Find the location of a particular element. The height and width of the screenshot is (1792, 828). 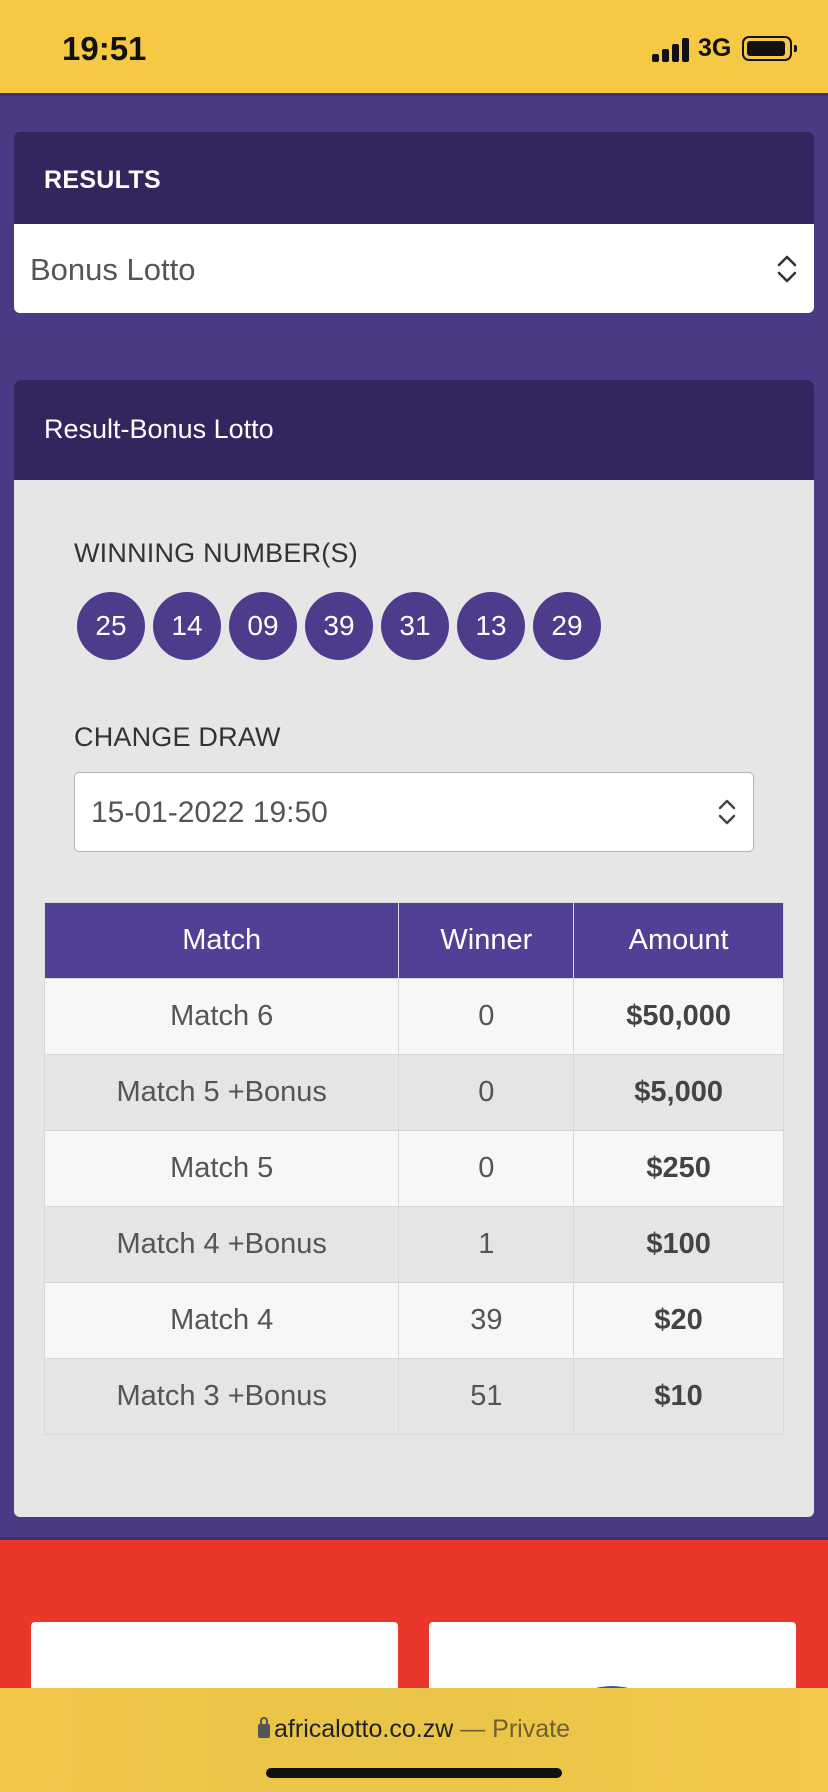

table-row: Match 5 0 $250 is located at coordinates (413, 1168).